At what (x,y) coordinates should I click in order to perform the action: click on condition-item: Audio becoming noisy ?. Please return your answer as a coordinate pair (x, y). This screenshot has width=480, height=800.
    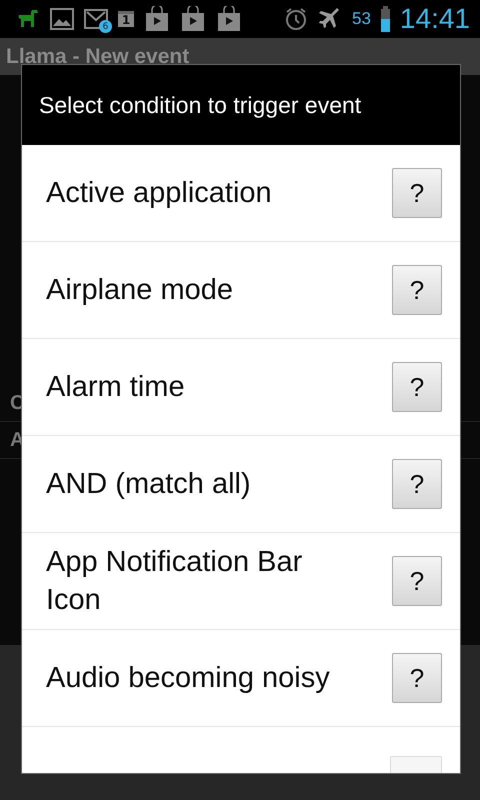
    Looking at the image, I should click on (241, 678).